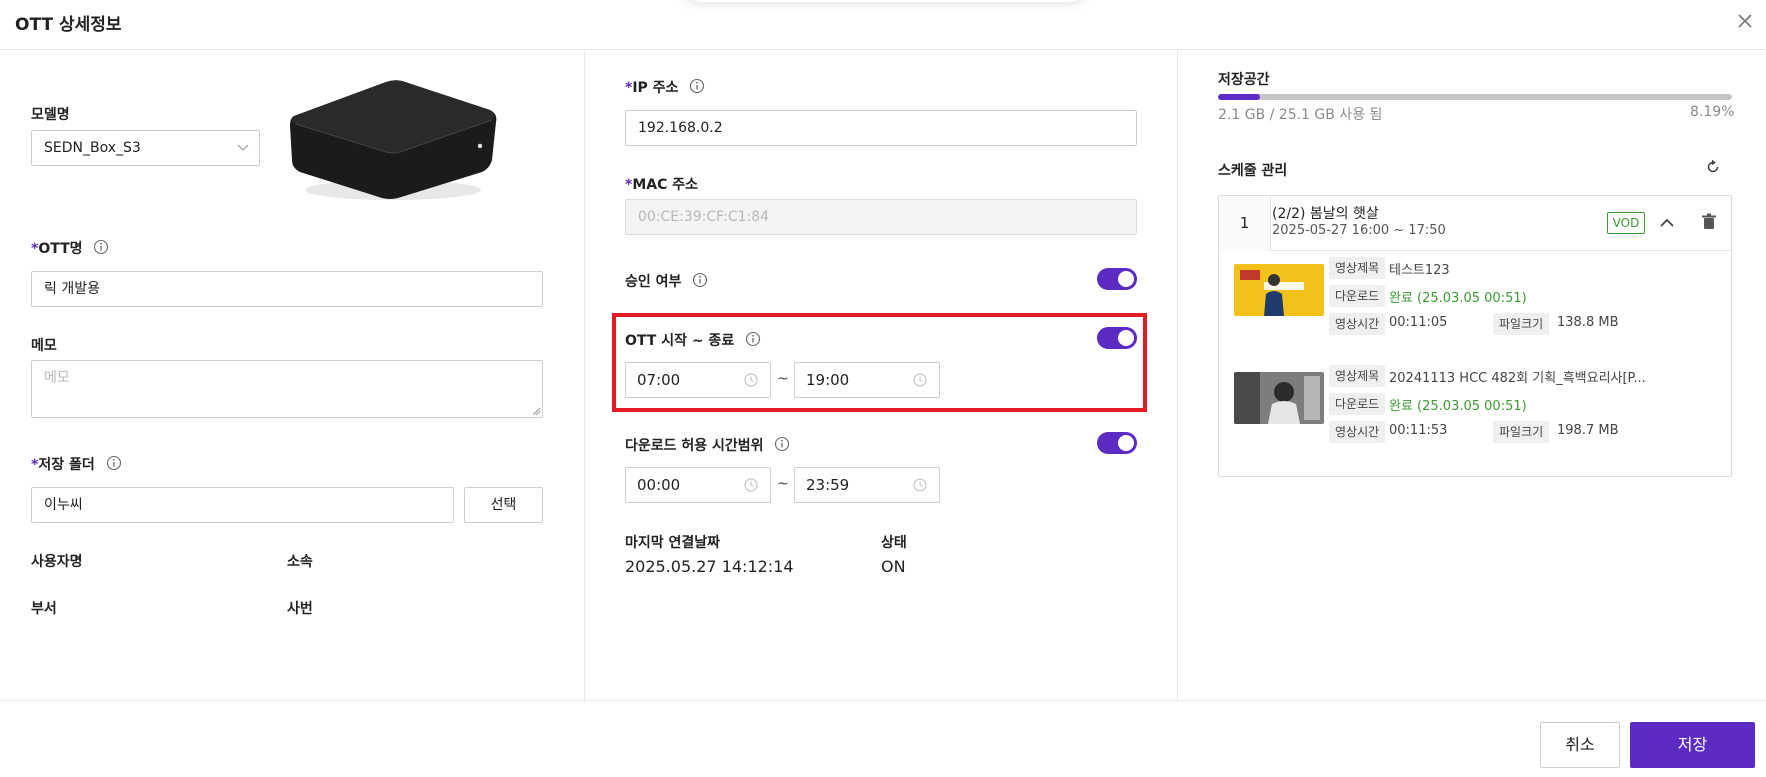  I want to click on storage-usage-text: 2.1 GB / 25.1 GB 사용 됨, so click(1300, 115).